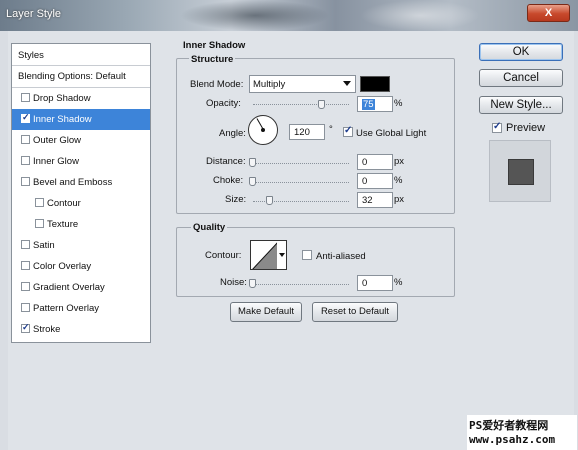 This screenshot has height=450, width=578. Describe the element at coordinates (375, 162) in the screenshot. I see `distance-input: 0` at that location.